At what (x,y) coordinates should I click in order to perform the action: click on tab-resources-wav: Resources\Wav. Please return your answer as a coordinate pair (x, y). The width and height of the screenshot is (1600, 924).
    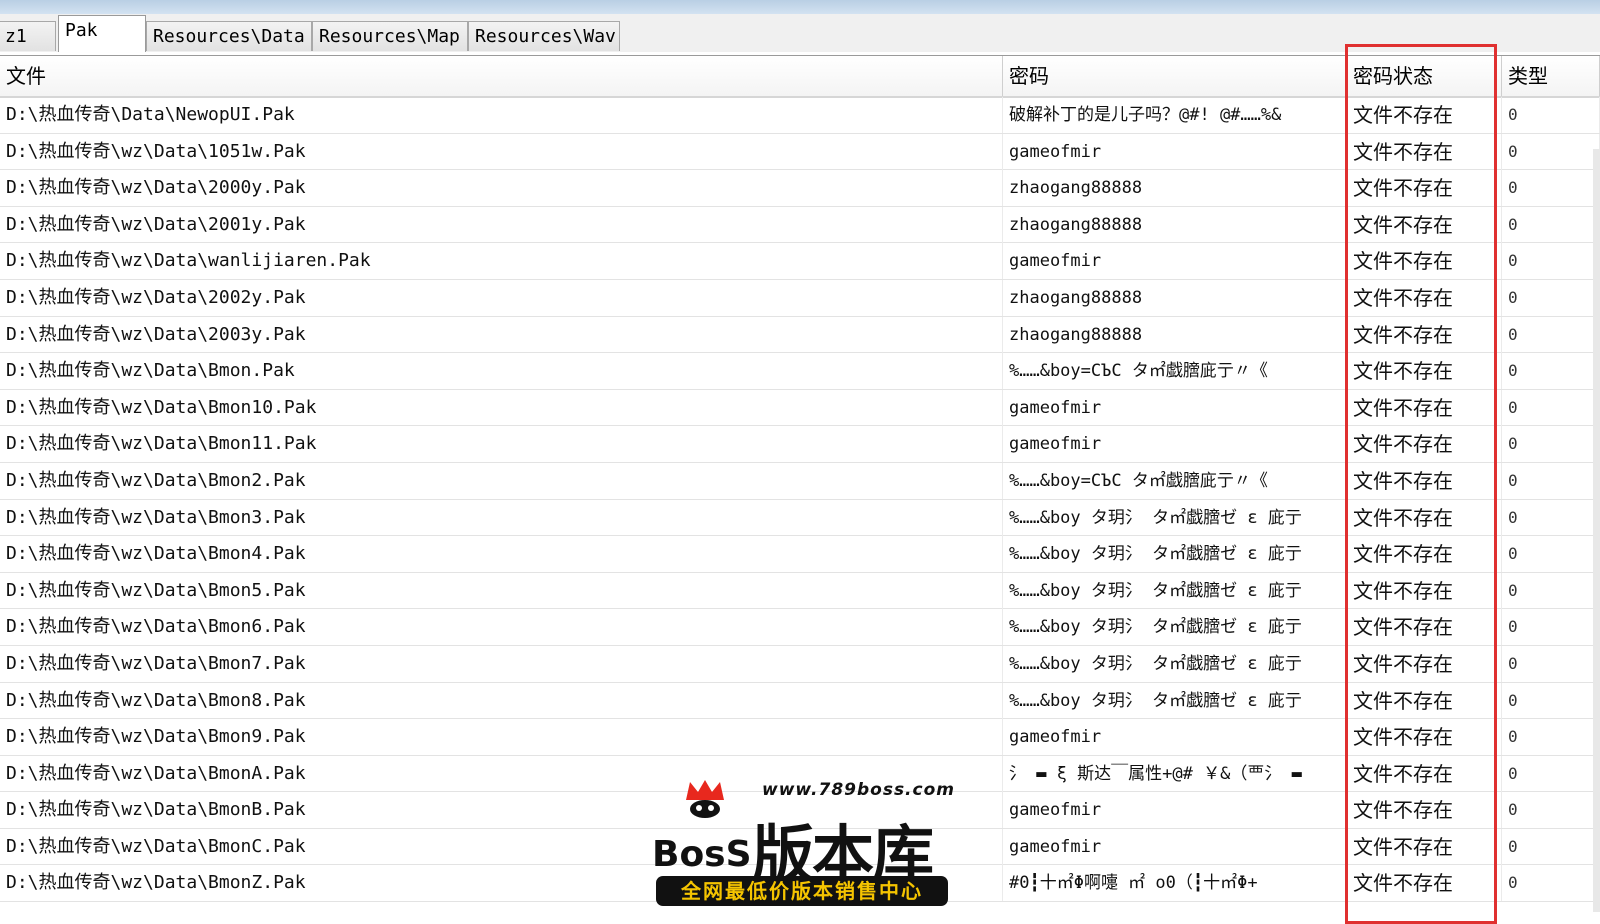
    Looking at the image, I should click on (544, 36).